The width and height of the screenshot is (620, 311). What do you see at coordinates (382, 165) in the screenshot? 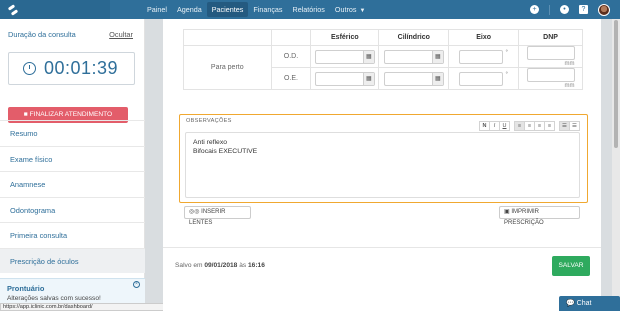
I see `observations-textarea: Anti reflexo Bifocais EXECUTIVE` at bounding box center [382, 165].